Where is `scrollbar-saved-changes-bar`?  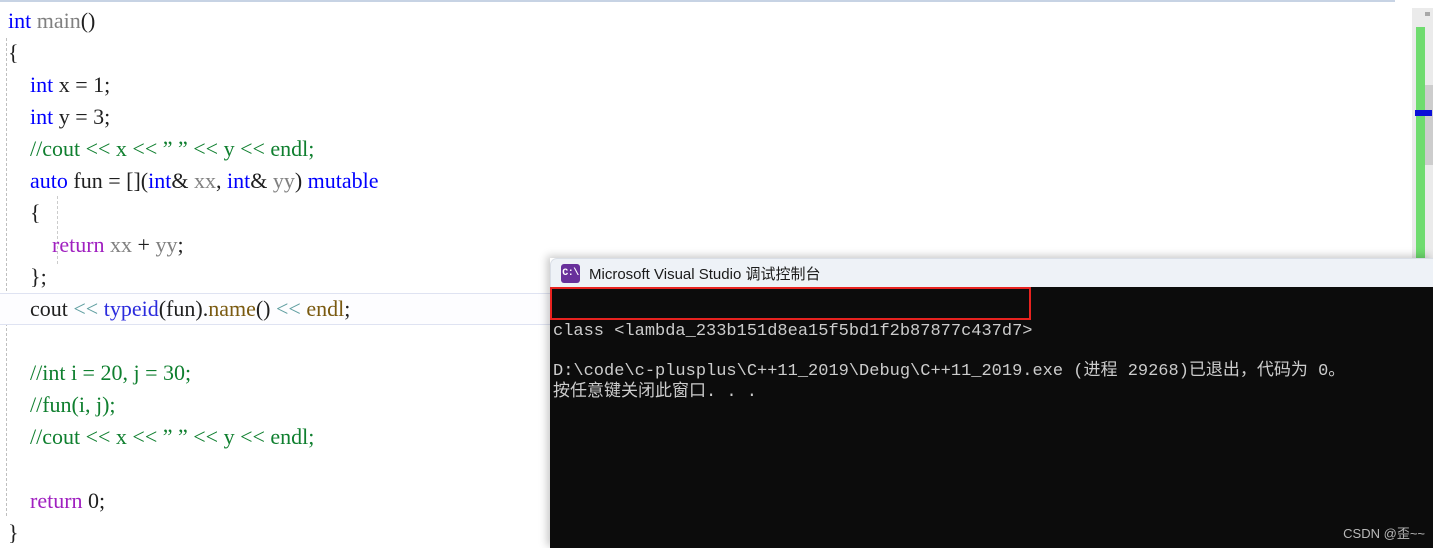
scrollbar-saved-changes-bar is located at coordinates (1420, 158).